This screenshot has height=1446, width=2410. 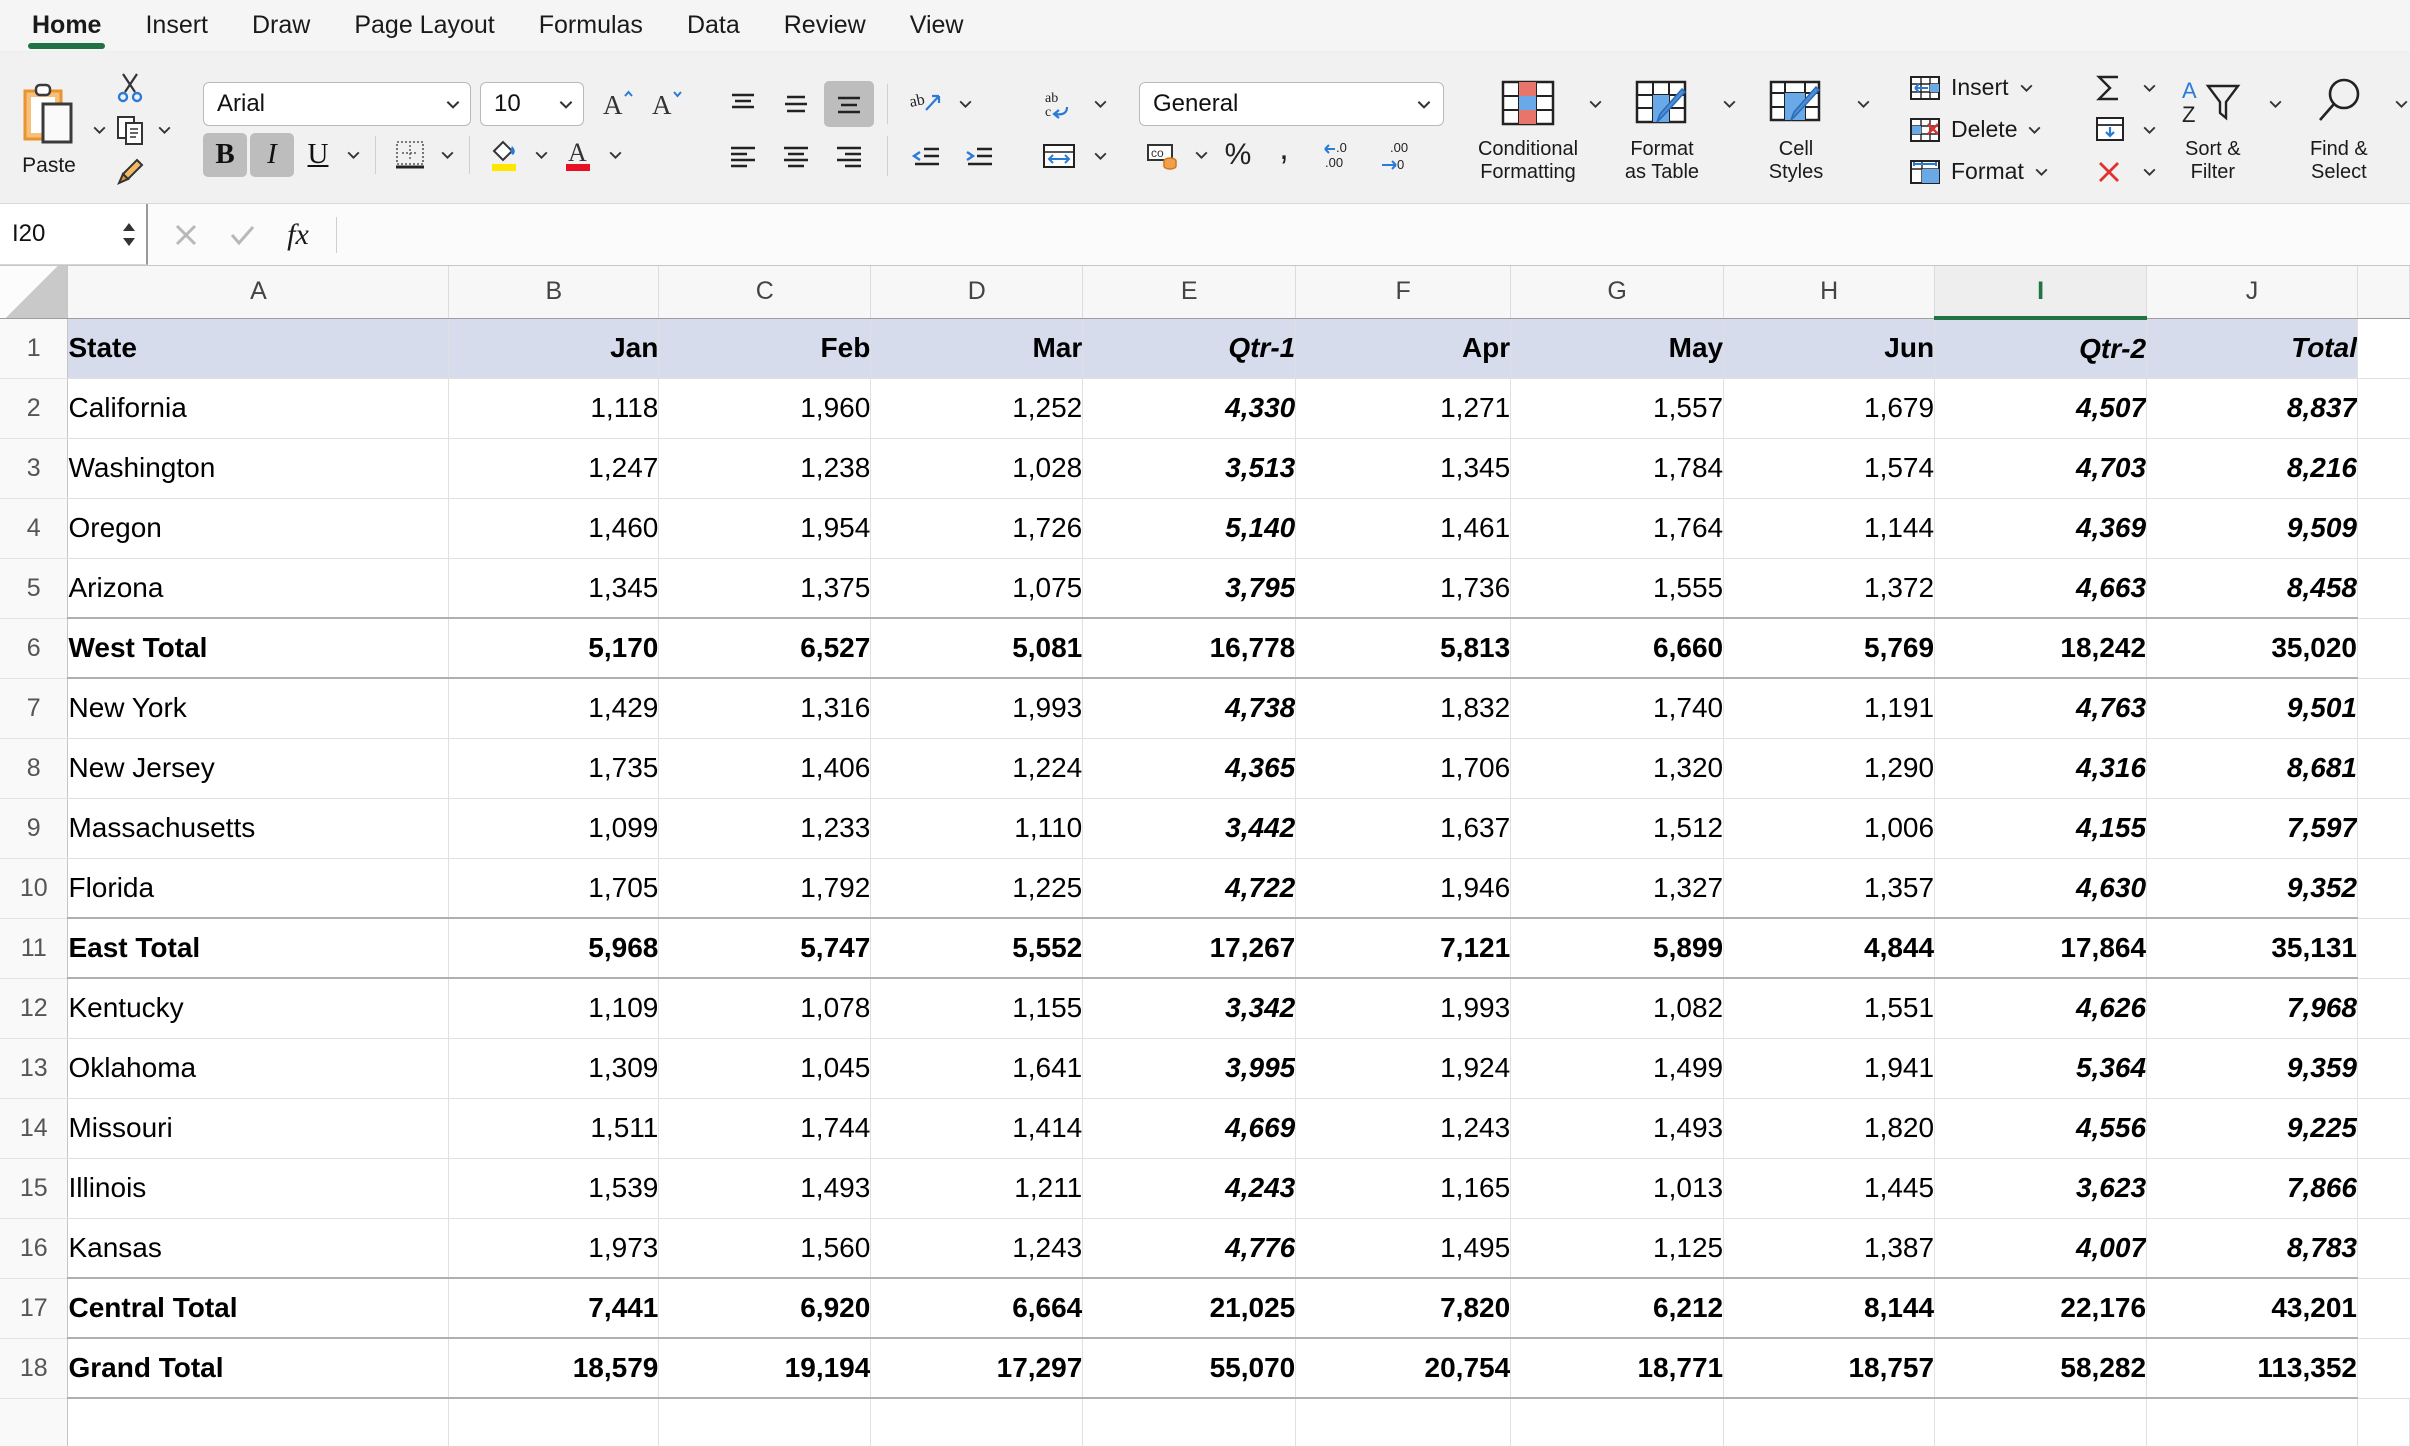 What do you see at coordinates (1189, 828) in the screenshot?
I see `cell: 3,442` at bounding box center [1189, 828].